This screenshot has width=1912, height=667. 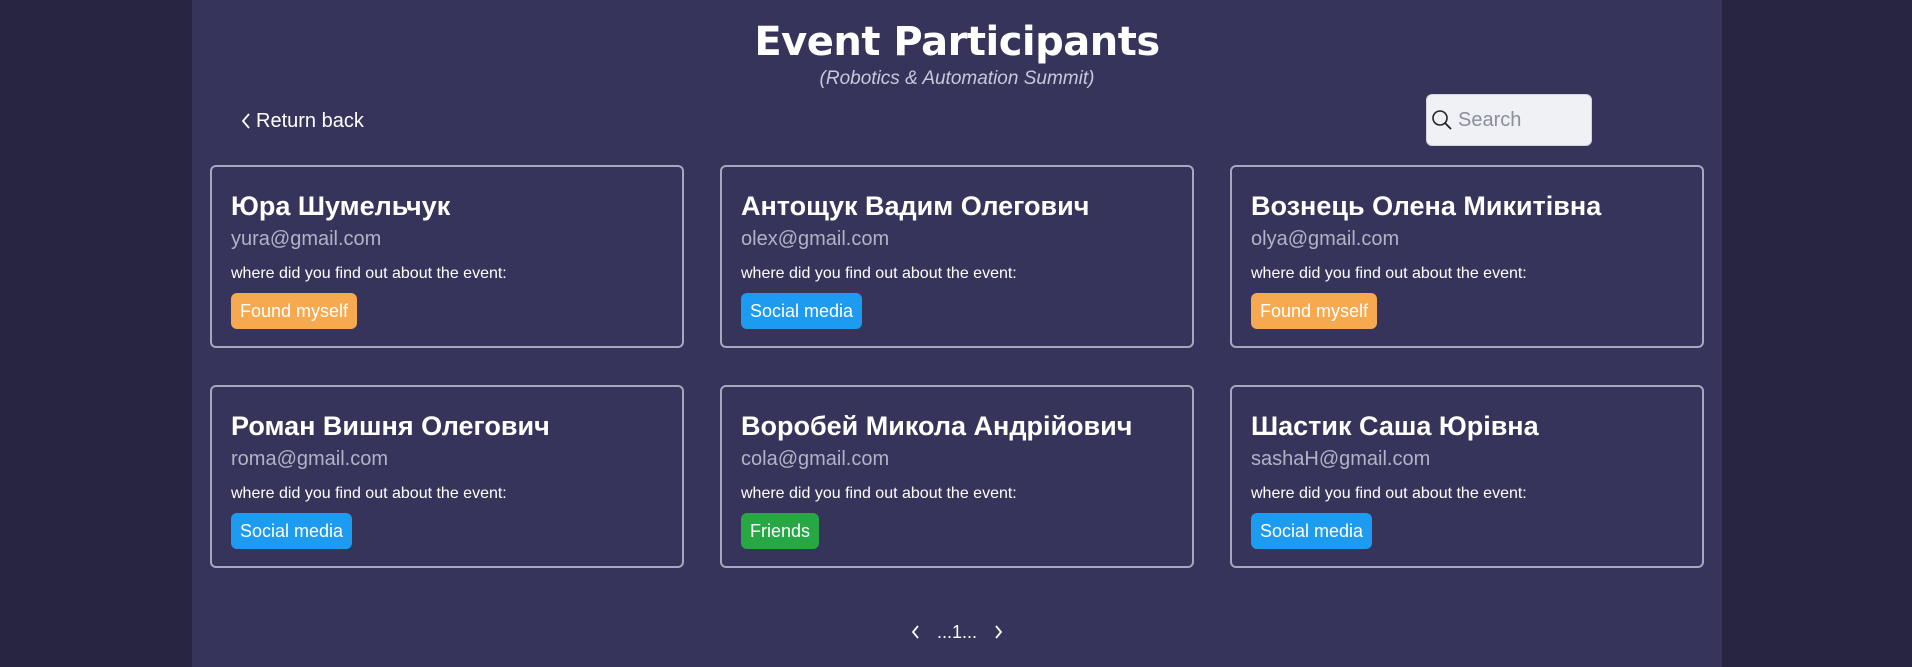 What do you see at coordinates (1395, 426) in the screenshot?
I see `participant-name: Шастик Саша Юрівна` at bounding box center [1395, 426].